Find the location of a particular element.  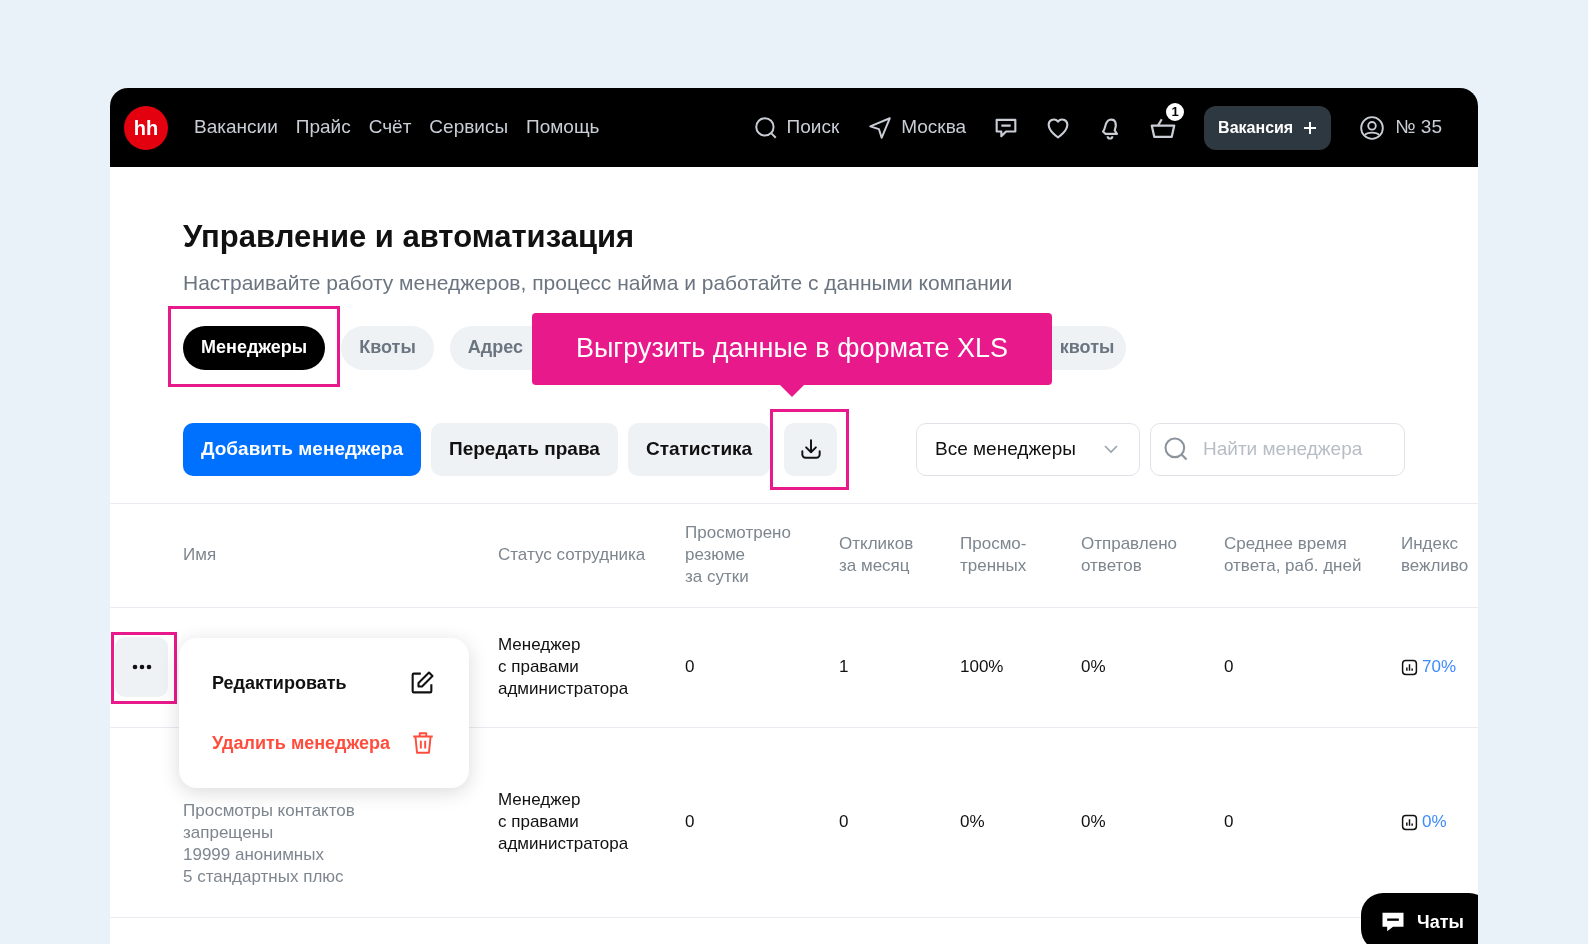

manager-note: 19999 анонимных is located at coordinates (254, 854).